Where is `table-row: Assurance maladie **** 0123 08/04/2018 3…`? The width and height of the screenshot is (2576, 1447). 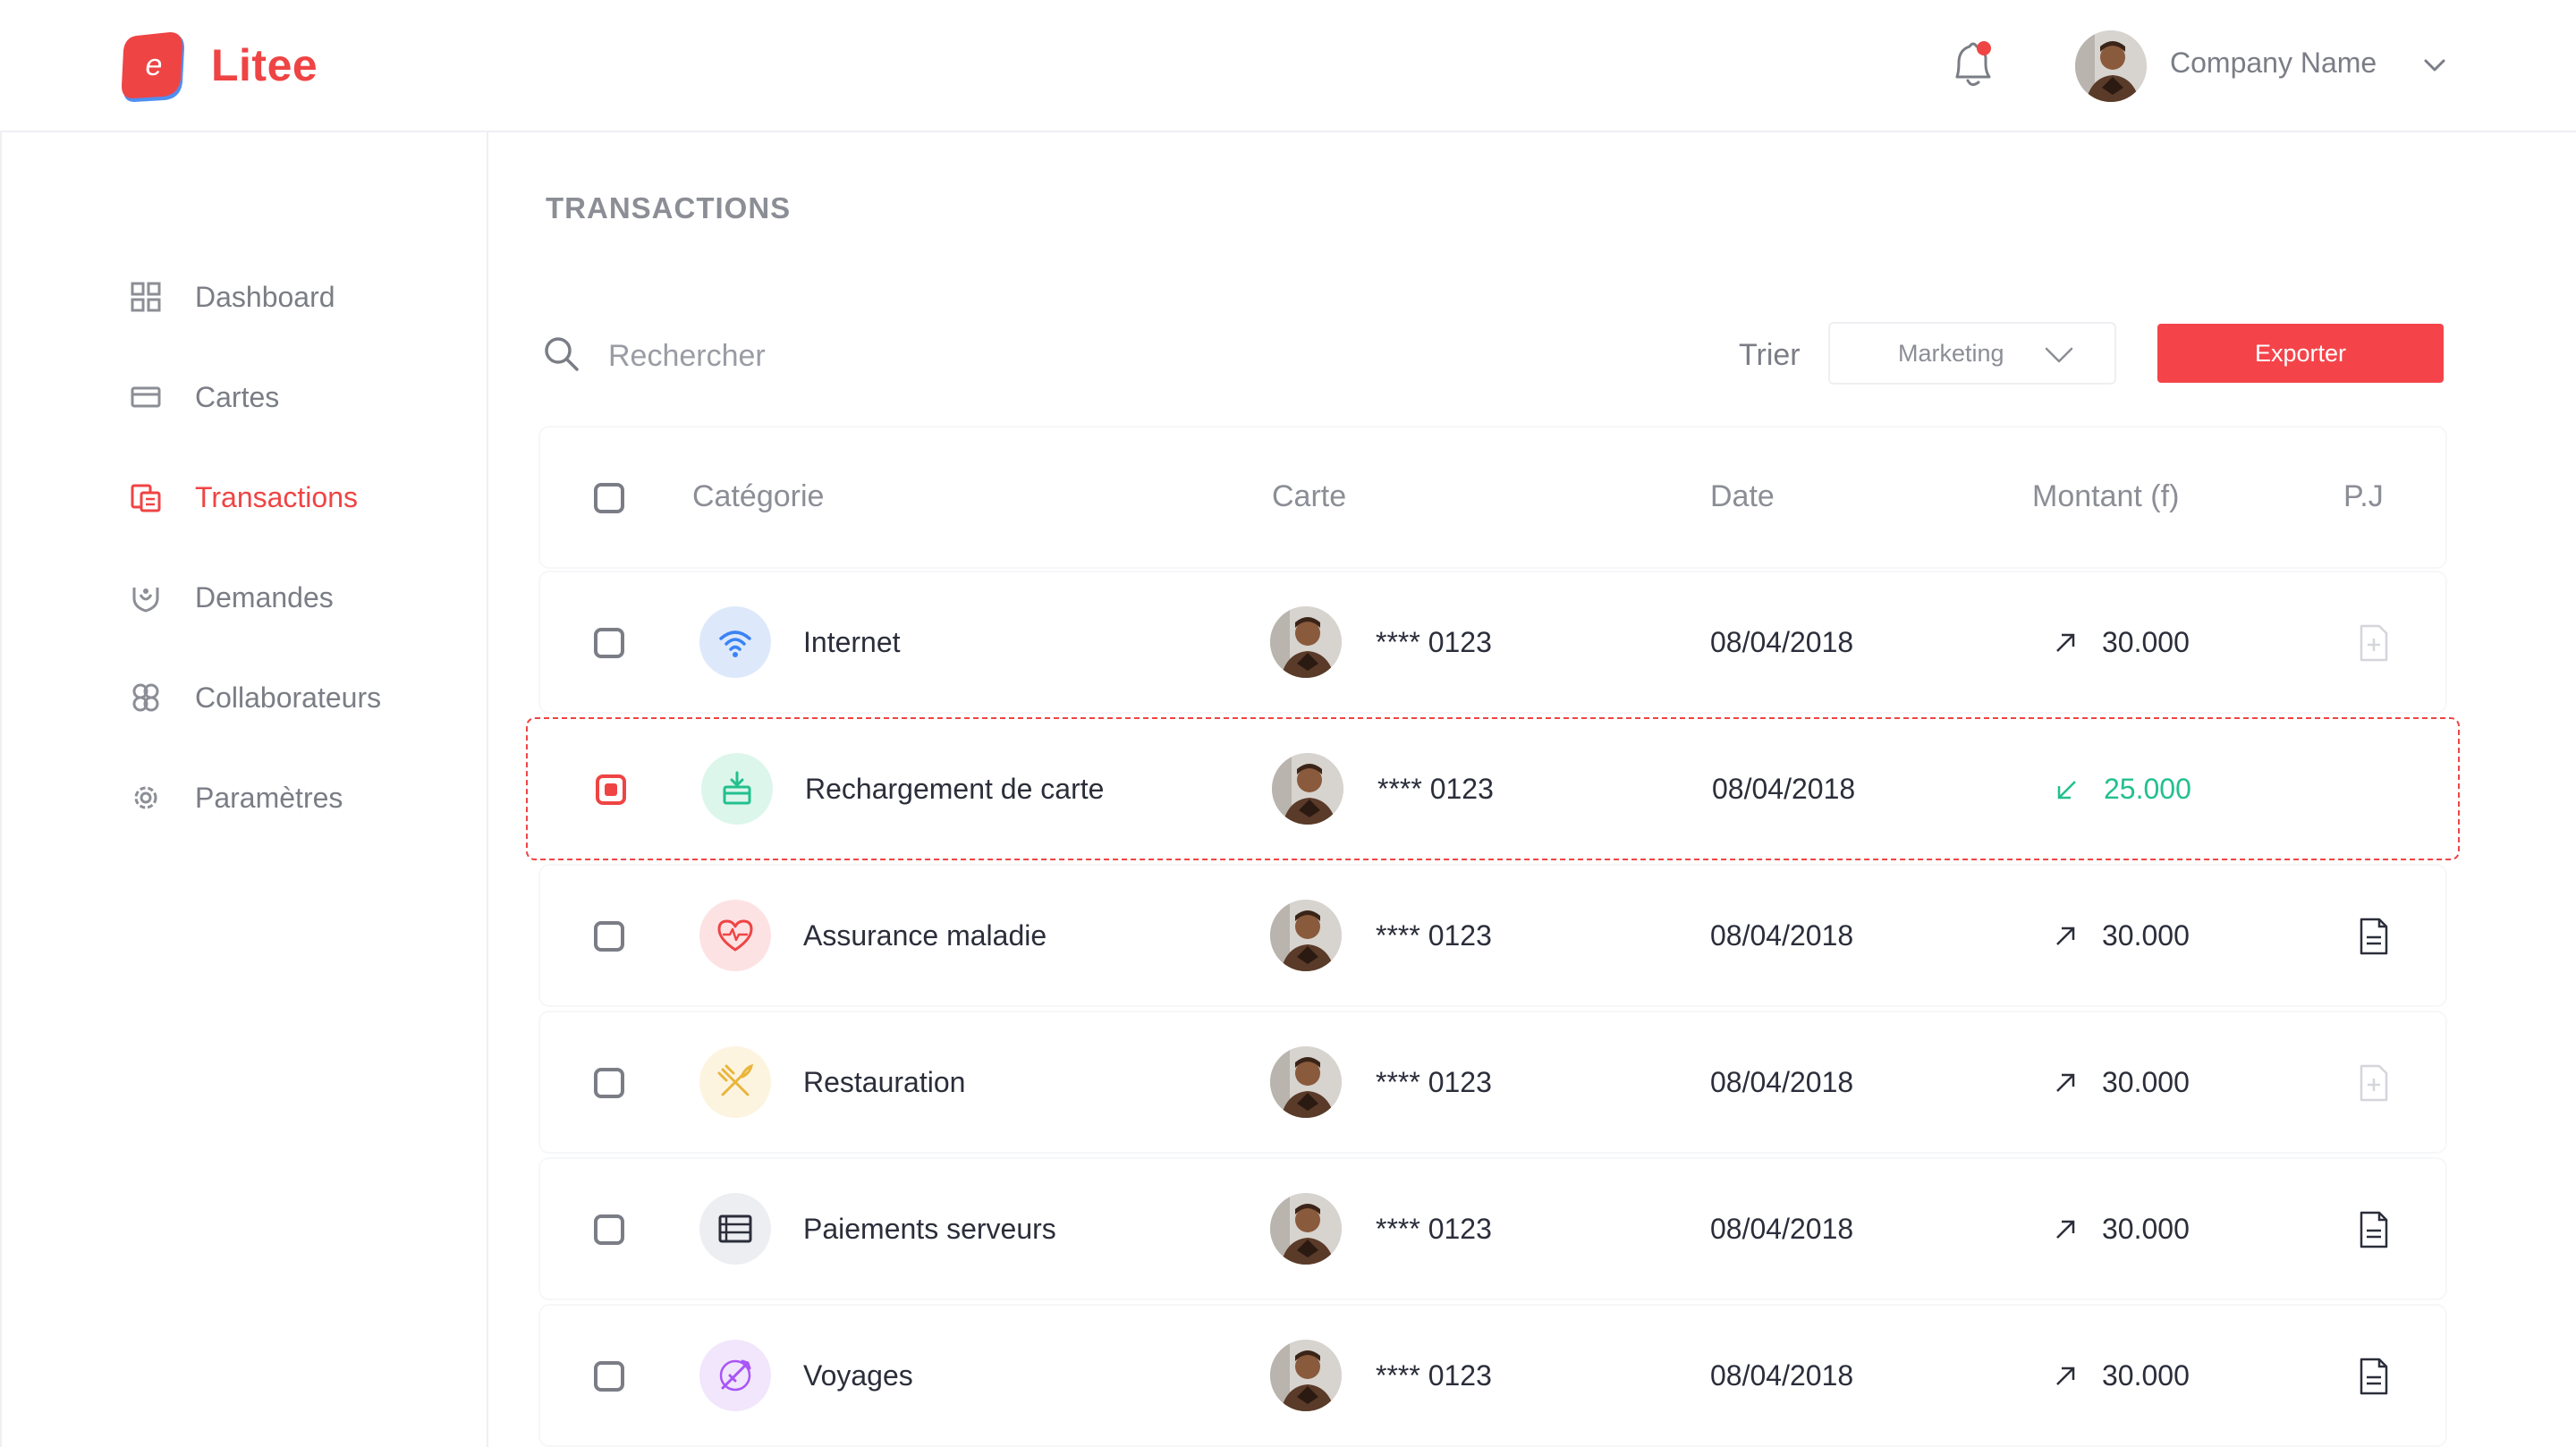
table-row: Assurance maladie **** 0123 08/04/2018 3… is located at coordinates (1492, 935).